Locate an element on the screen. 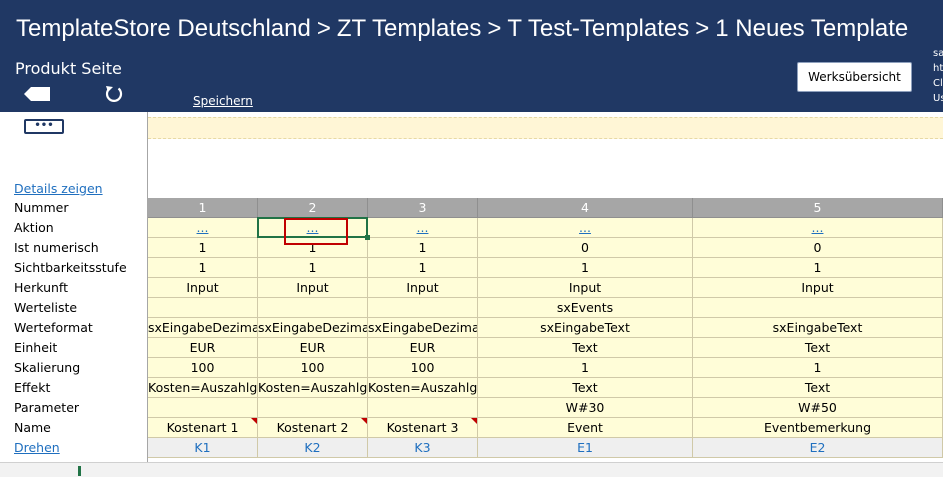 This screenshot has height=477, width=943. cell-nummer-2: 2 is located at coordinates (313, 208).